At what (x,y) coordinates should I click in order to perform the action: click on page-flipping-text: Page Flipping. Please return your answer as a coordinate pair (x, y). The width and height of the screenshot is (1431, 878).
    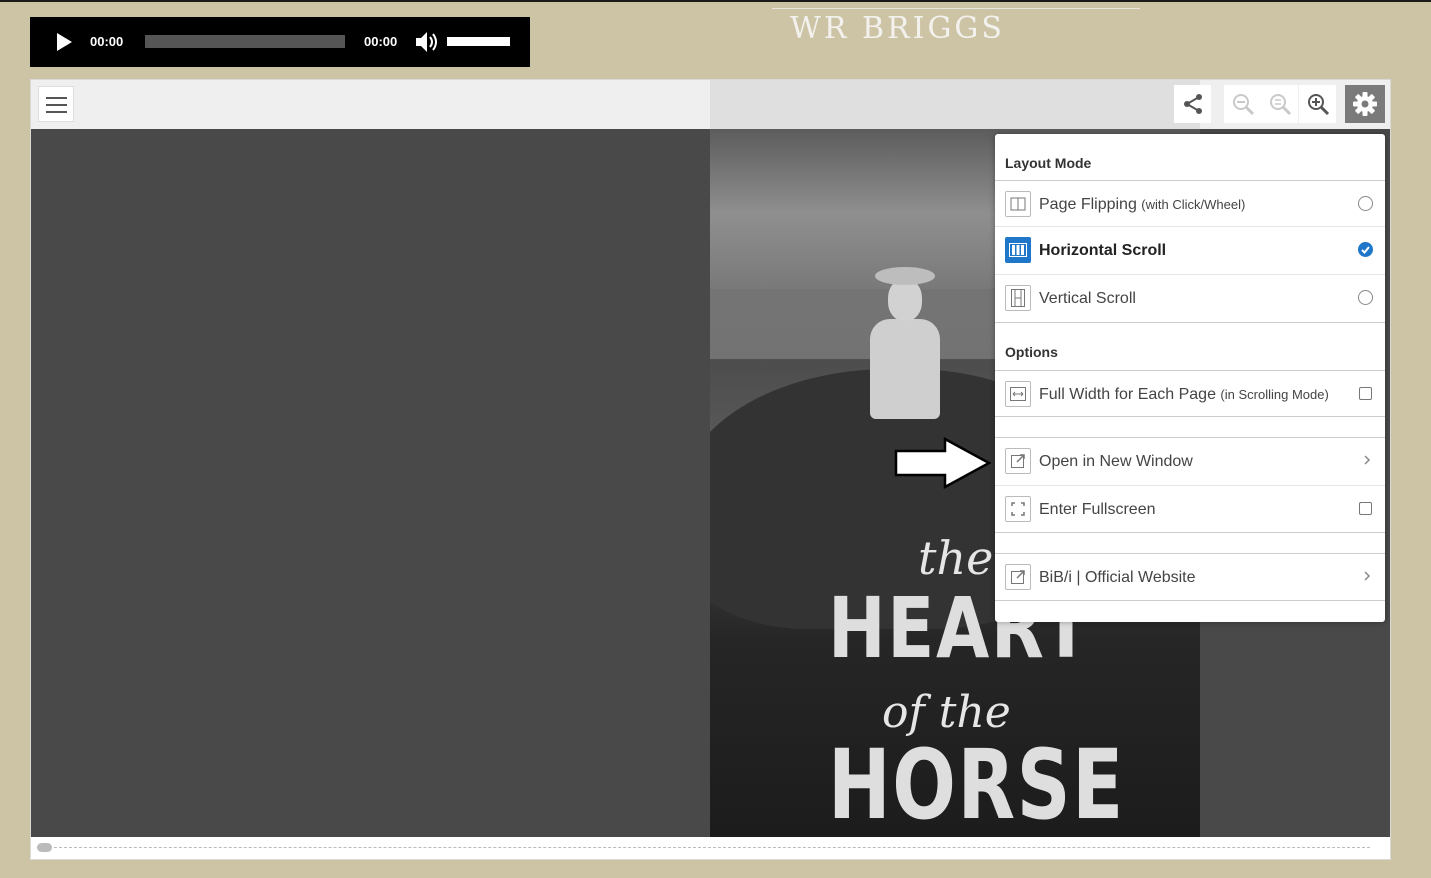
    Looking at the image, I should click on (1088, 204).